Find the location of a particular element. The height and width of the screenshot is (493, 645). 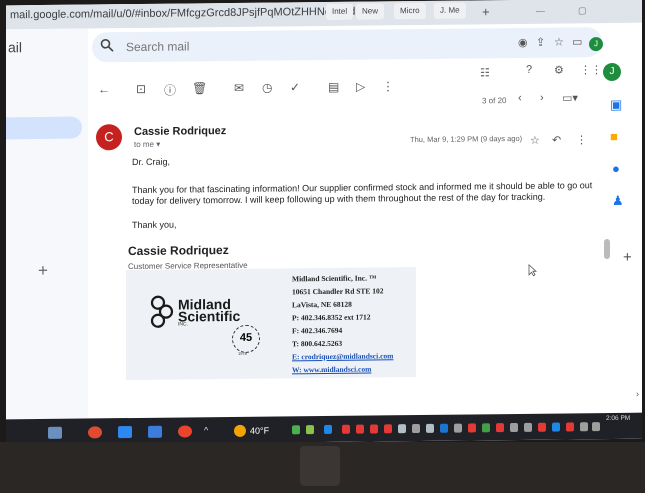

new-label-plus-icon: + is located at coordinates (43, 271).